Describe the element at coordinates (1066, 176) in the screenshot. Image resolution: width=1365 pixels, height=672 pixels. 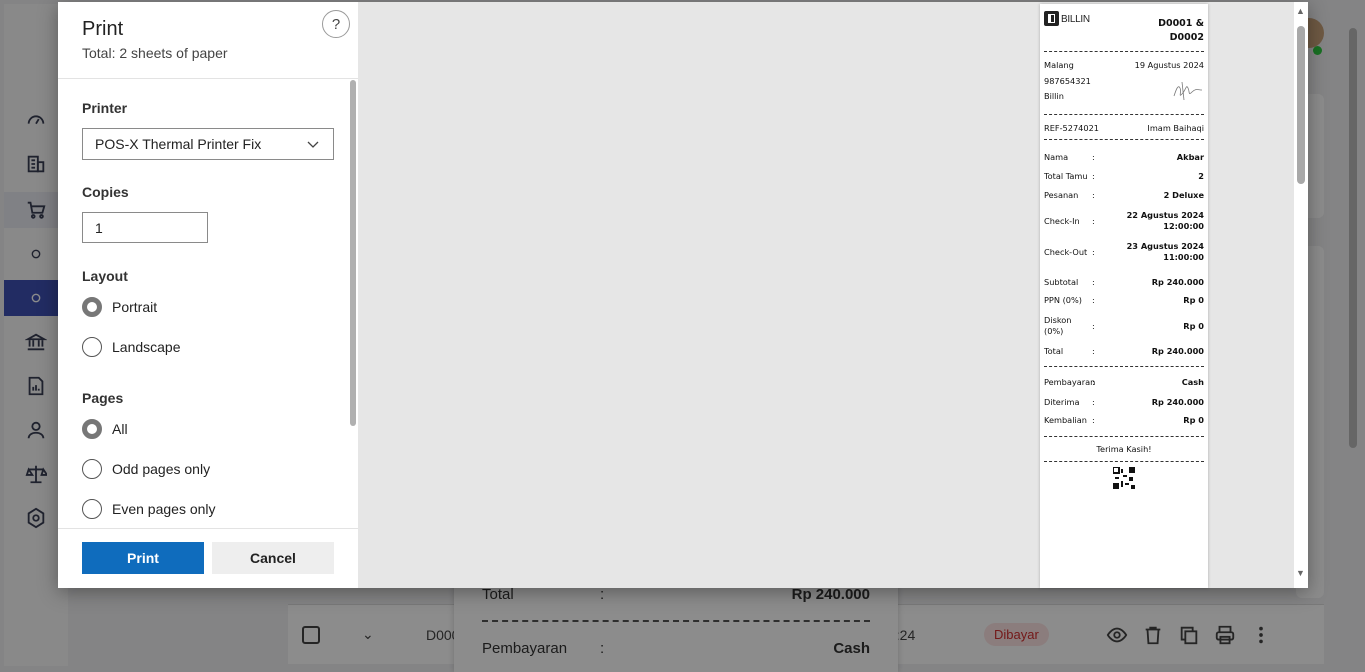
I see `receipt-row-label: Total Tamu` at that location.